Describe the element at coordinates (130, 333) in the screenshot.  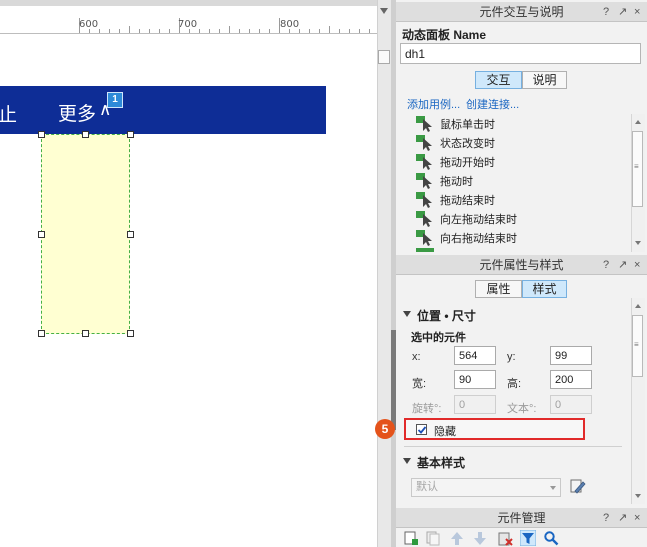
I see `resize-handle-bottom-right` at that location.